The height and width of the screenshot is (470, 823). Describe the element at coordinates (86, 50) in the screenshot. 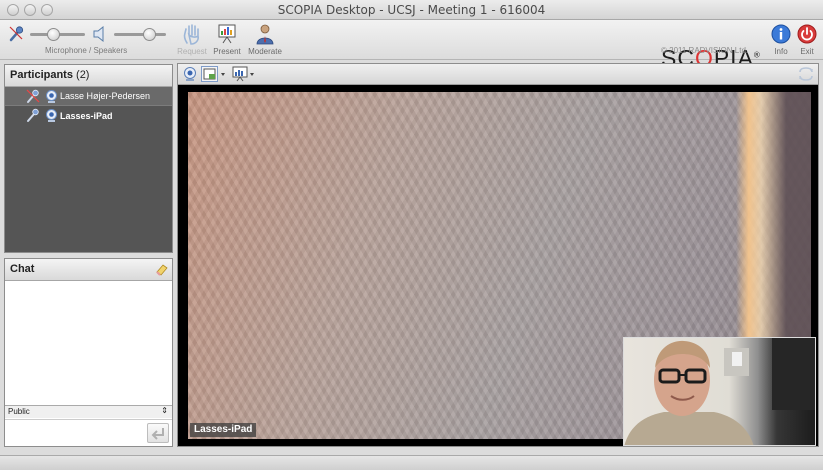

I see `audio-controls-label: Microphone / Speakers` at that location.